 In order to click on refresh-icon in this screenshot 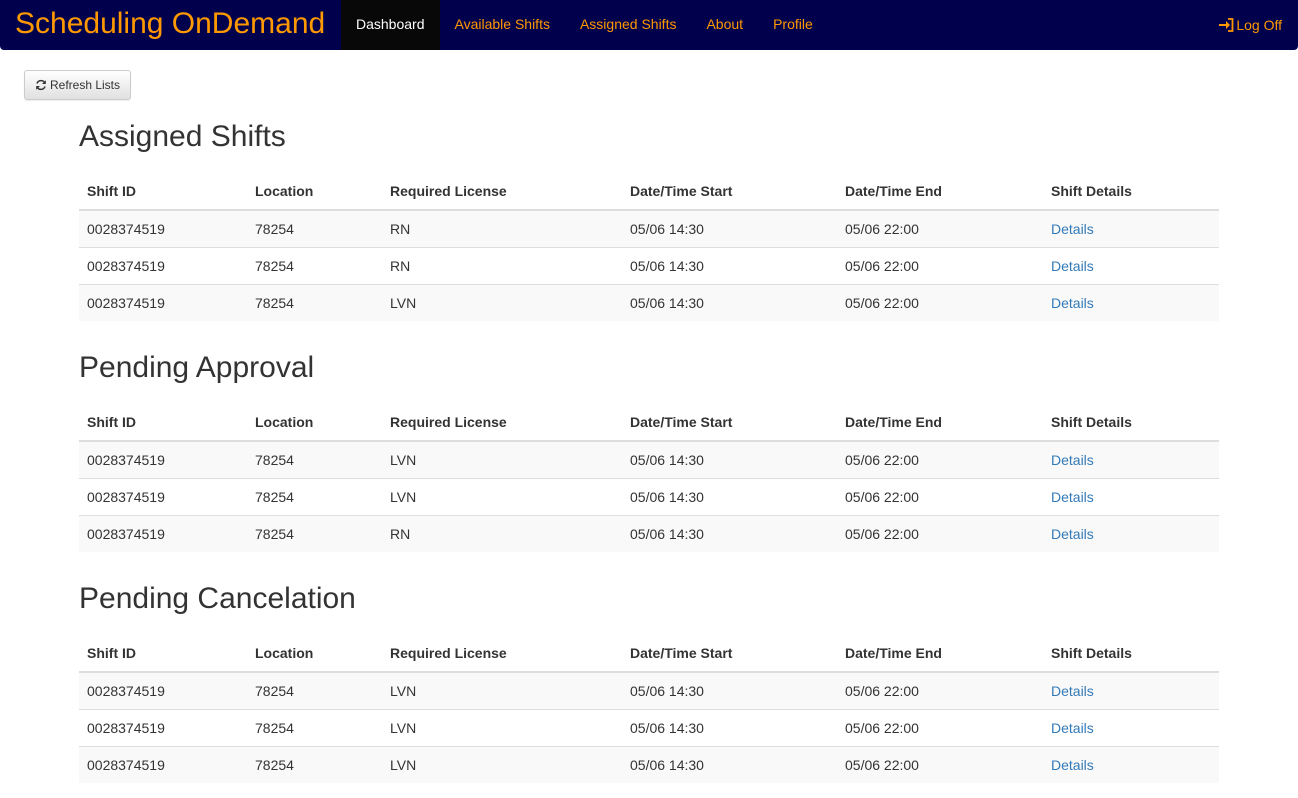, I will do `click(41, 85)`.